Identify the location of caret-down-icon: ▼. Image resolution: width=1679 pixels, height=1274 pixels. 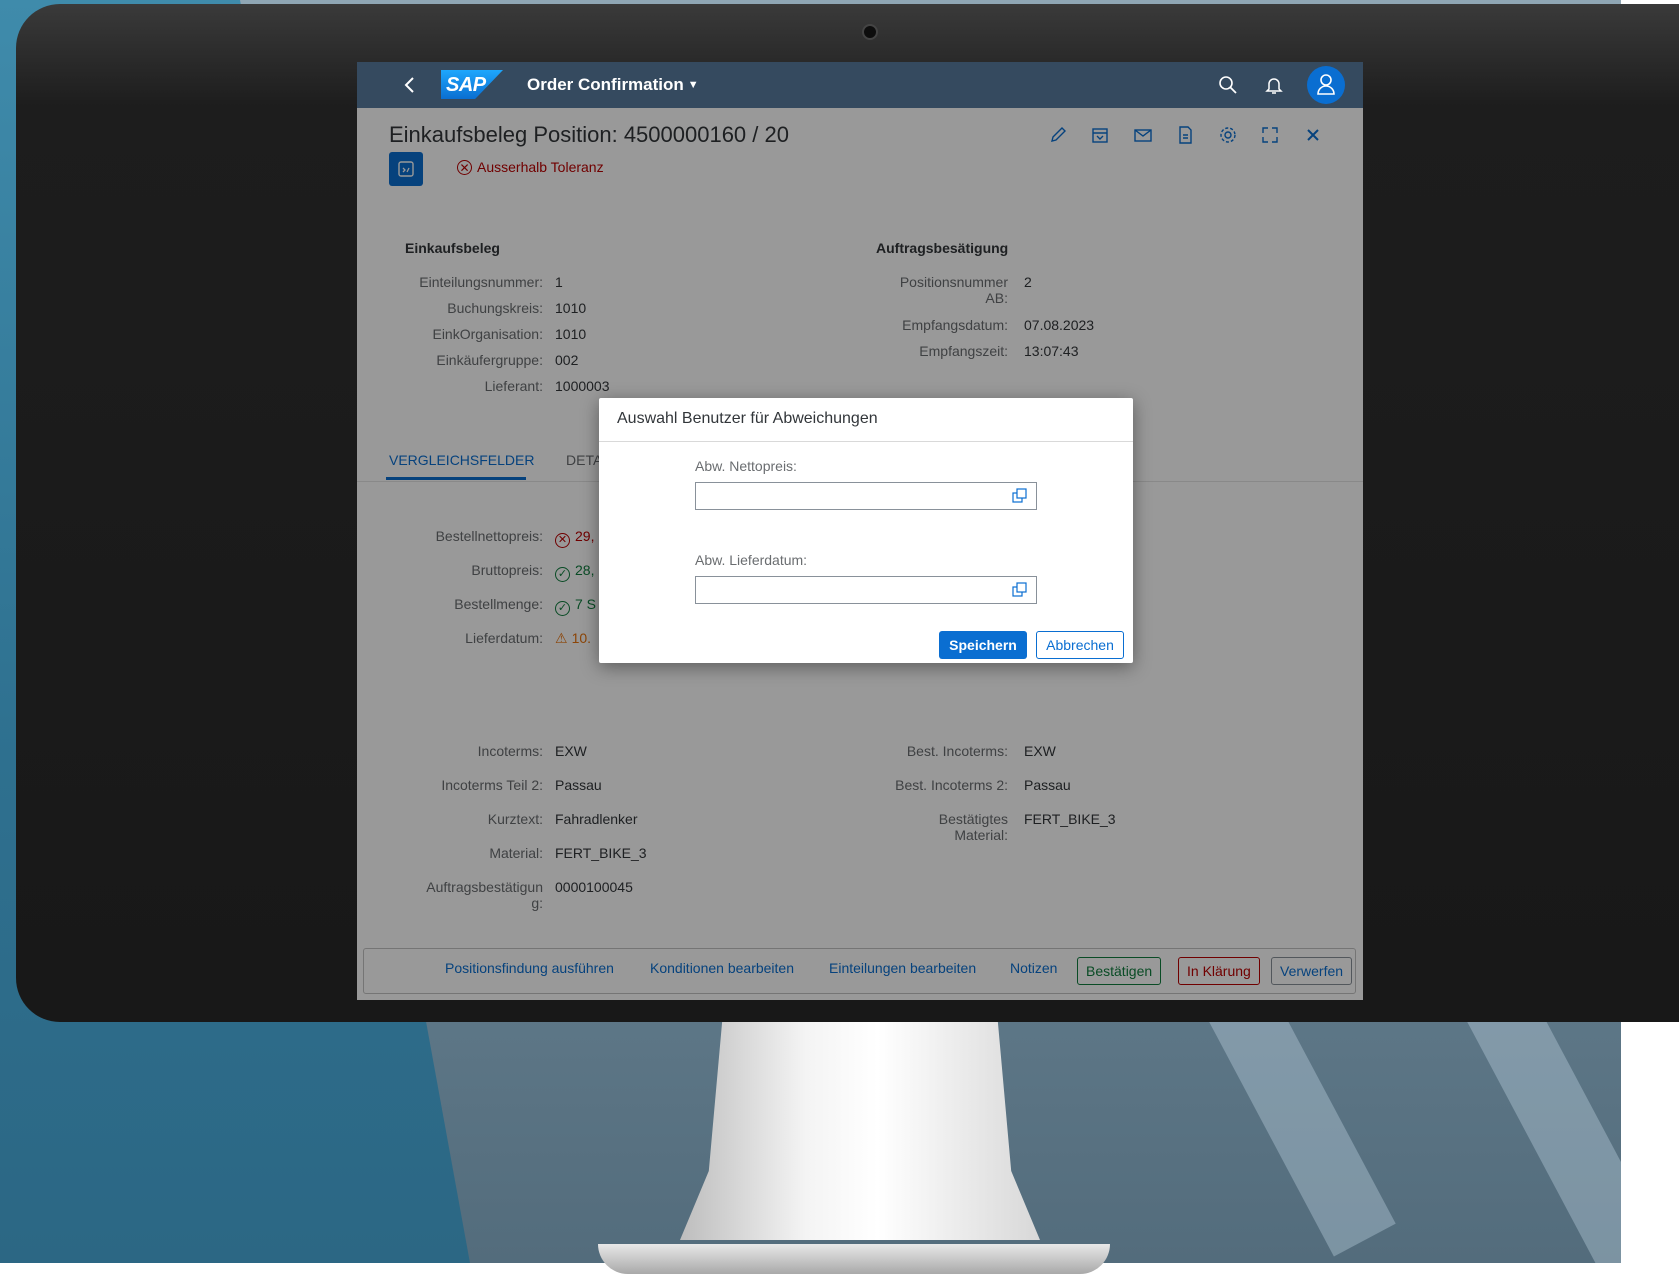
(693, 85).